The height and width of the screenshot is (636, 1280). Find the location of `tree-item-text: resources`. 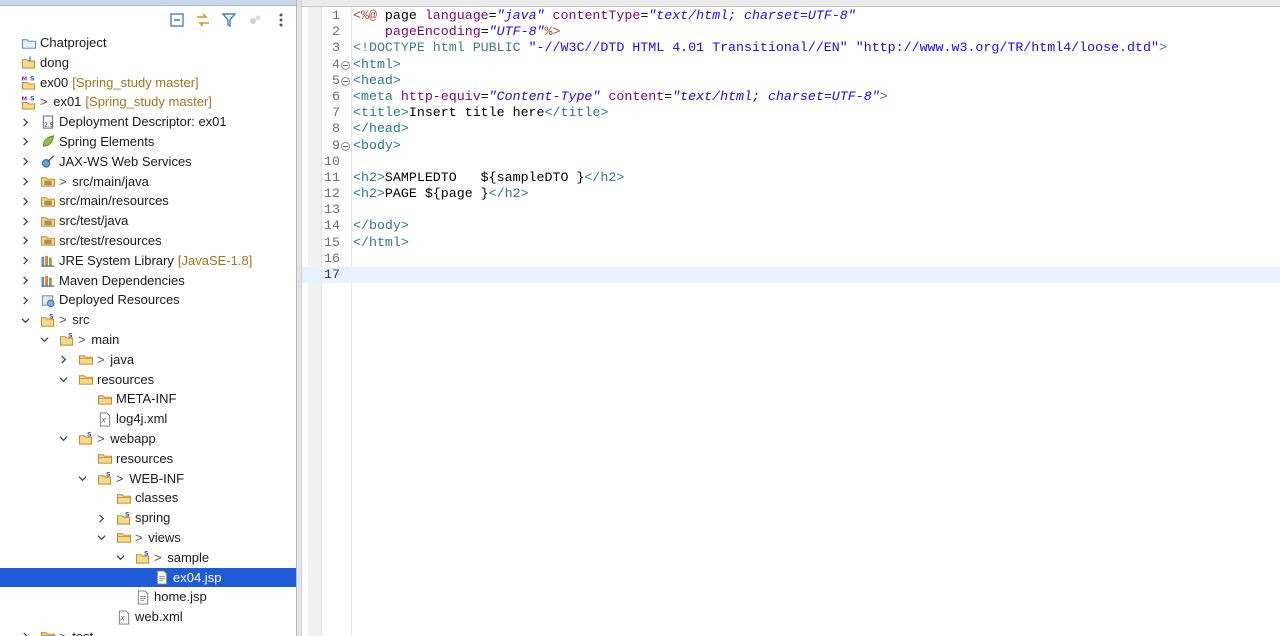

tree-item-text: resources is located at coordinates (126, 379).